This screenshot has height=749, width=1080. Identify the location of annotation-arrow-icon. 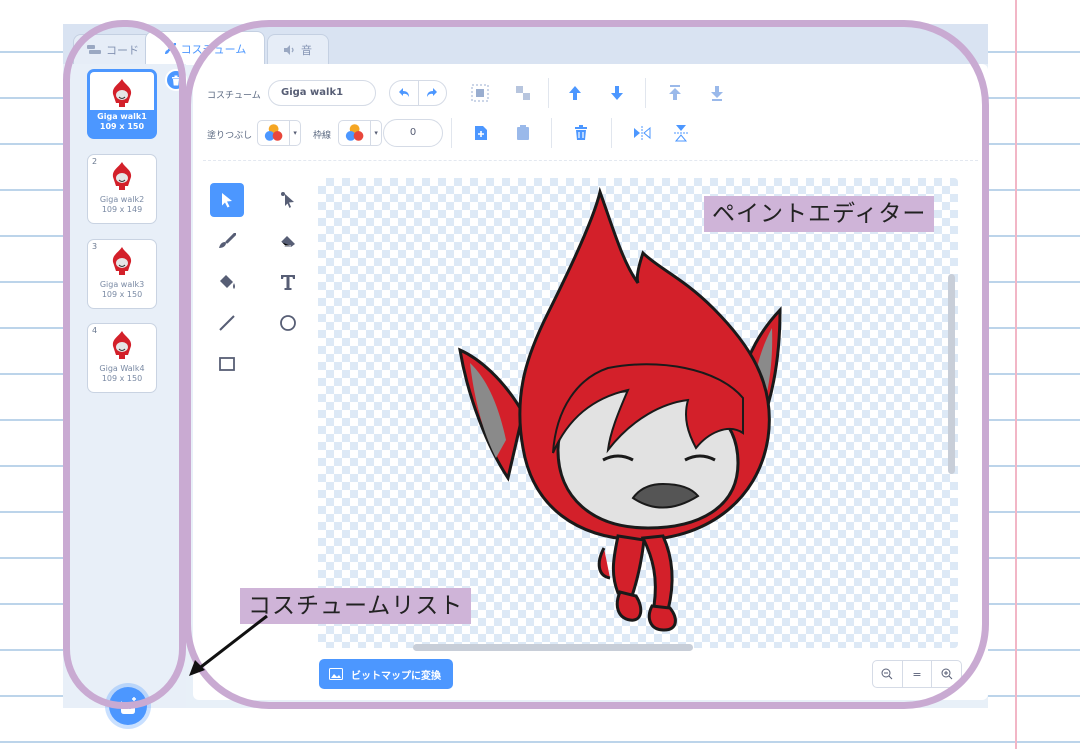
(228, 645).